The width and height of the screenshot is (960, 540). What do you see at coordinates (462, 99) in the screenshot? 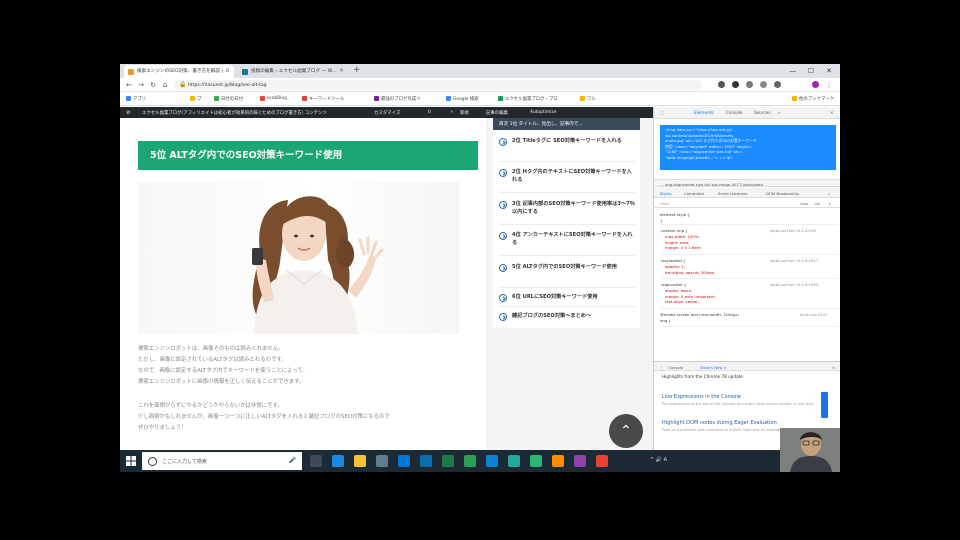
I see `bookmark-item: Google 検索` at bounding box center [462, 99].